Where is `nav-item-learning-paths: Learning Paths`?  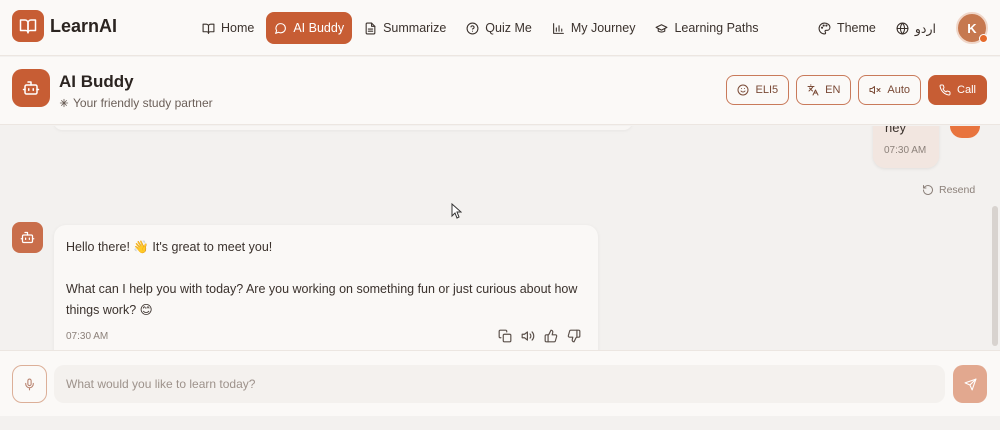 nav-item-learning-paths: Learning Paths is located at coordinates (706, 28).